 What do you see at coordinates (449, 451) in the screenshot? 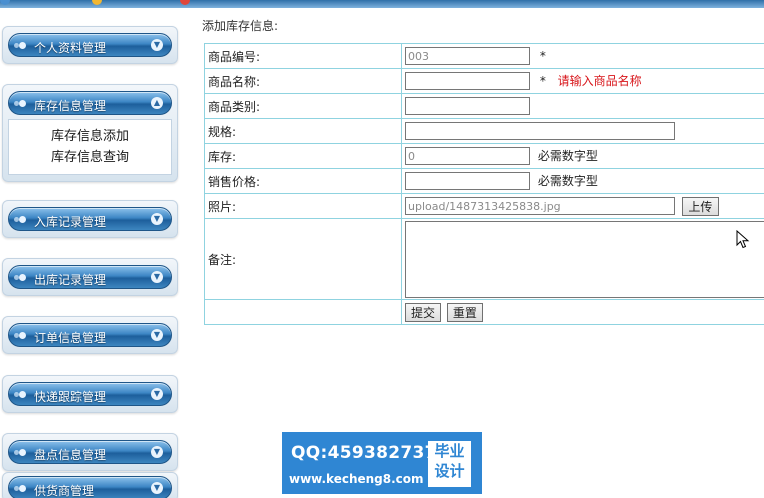
I see `badge-line: 毕业` at bounding box center [449, 451].